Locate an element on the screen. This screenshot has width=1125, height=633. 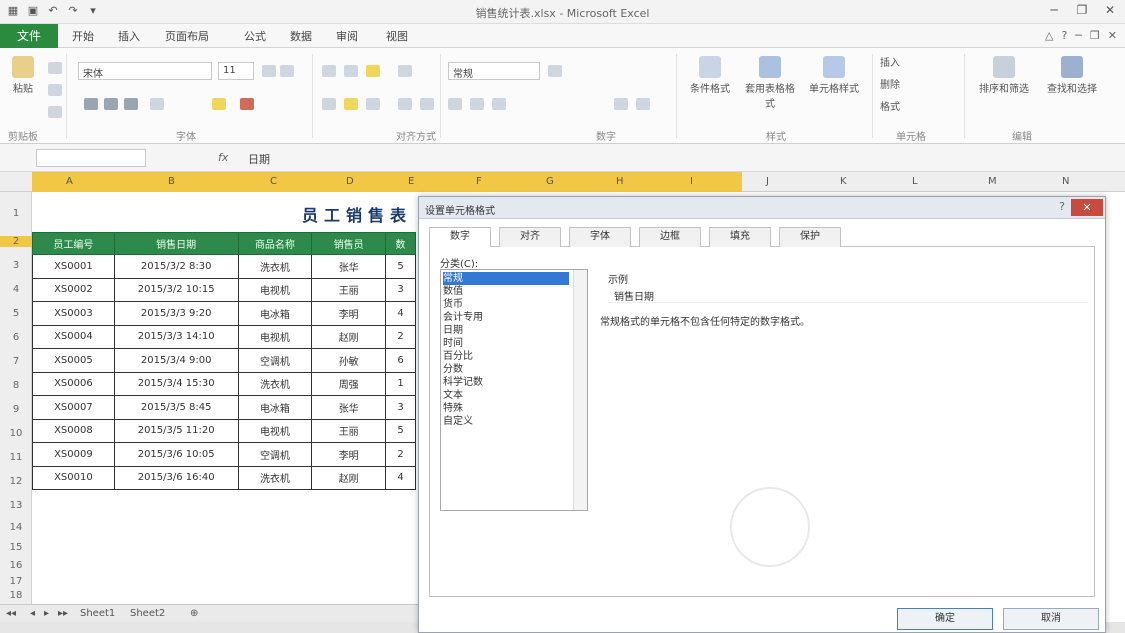
table-cell: 李明 is located at coordinates (349, 454).